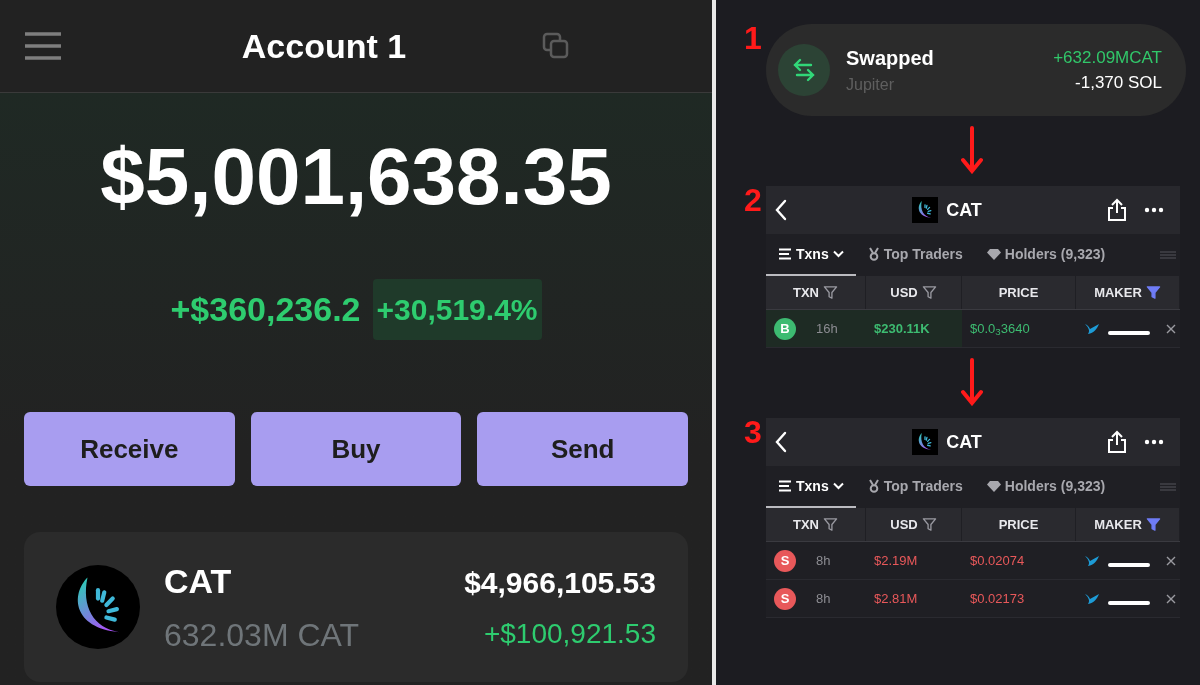 This screenshot has height=685, width=1200. Describe the element at coordinates (262, 635) in the screenshot. I see `token-amount: 632.03M CAT` at that location.